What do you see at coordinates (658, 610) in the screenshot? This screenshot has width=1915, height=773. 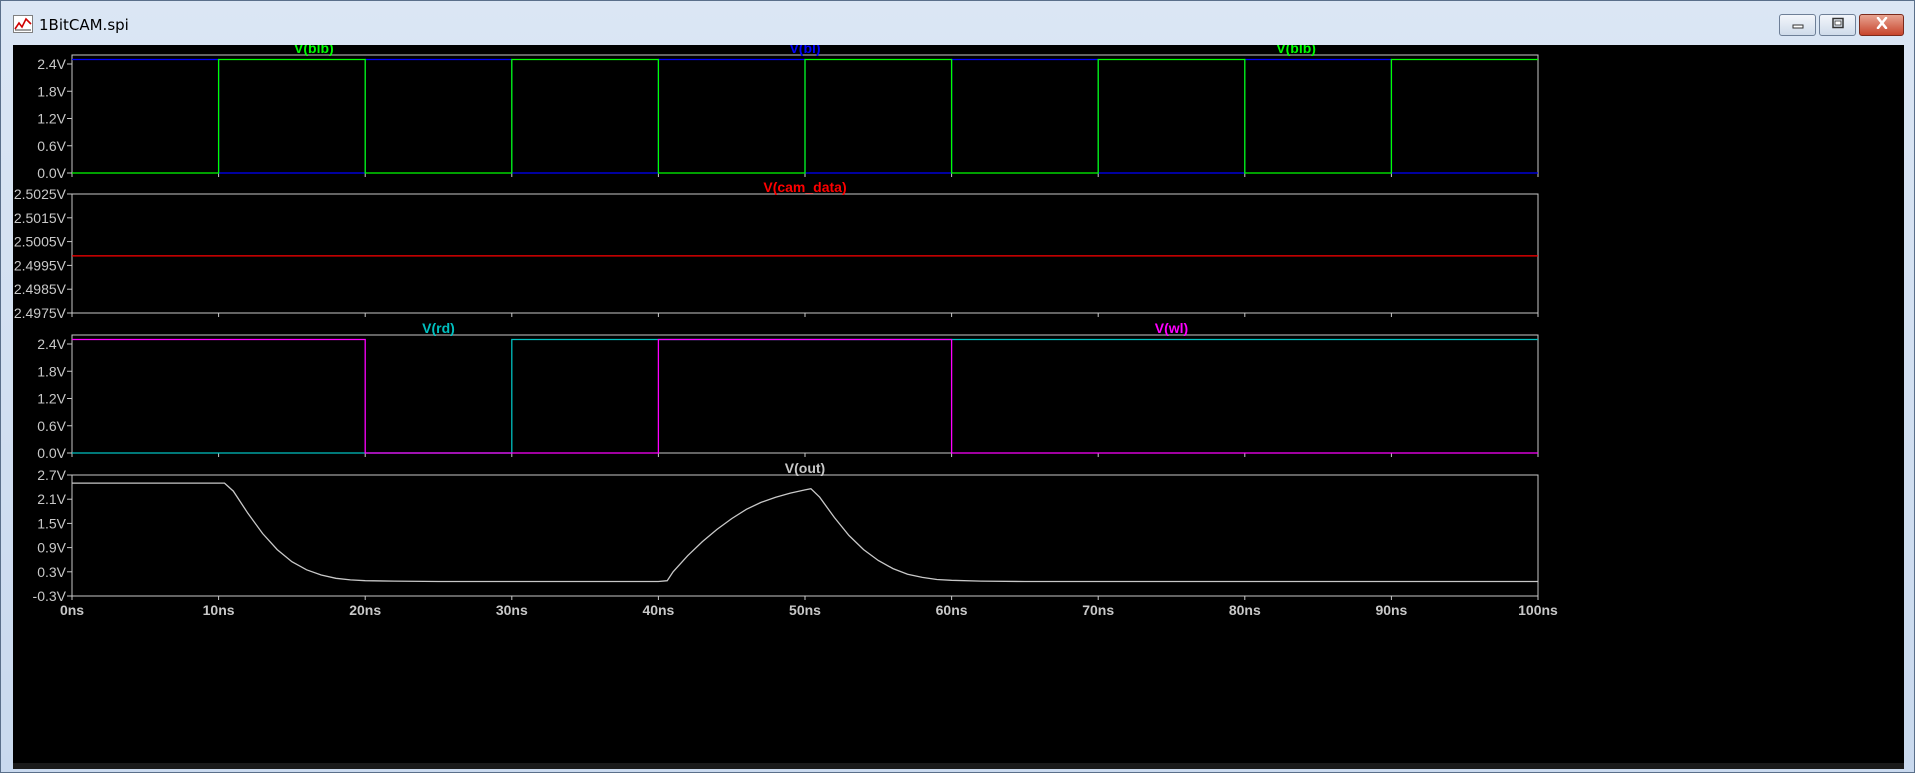 I see `x-tick-label: 40ns` at bounding box center [658, 610].